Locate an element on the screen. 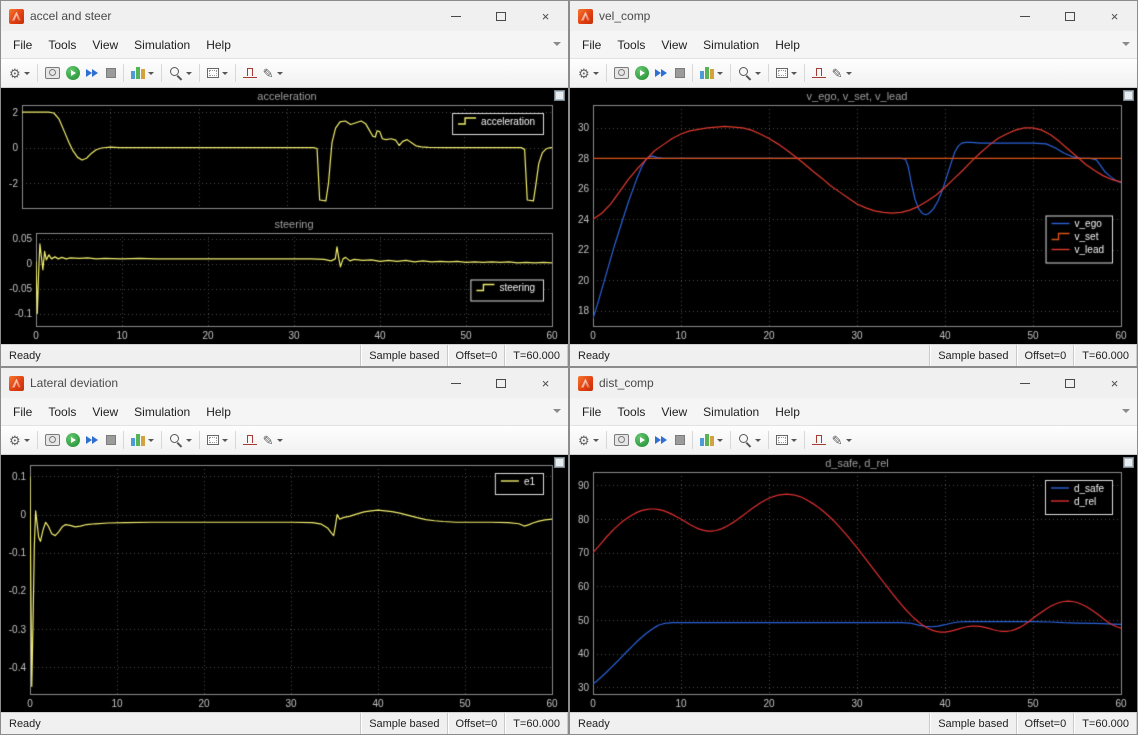 Image resolution: width=1138 pixels, height=735 pixels. maximize-icon is located at coordinates (500, 16).